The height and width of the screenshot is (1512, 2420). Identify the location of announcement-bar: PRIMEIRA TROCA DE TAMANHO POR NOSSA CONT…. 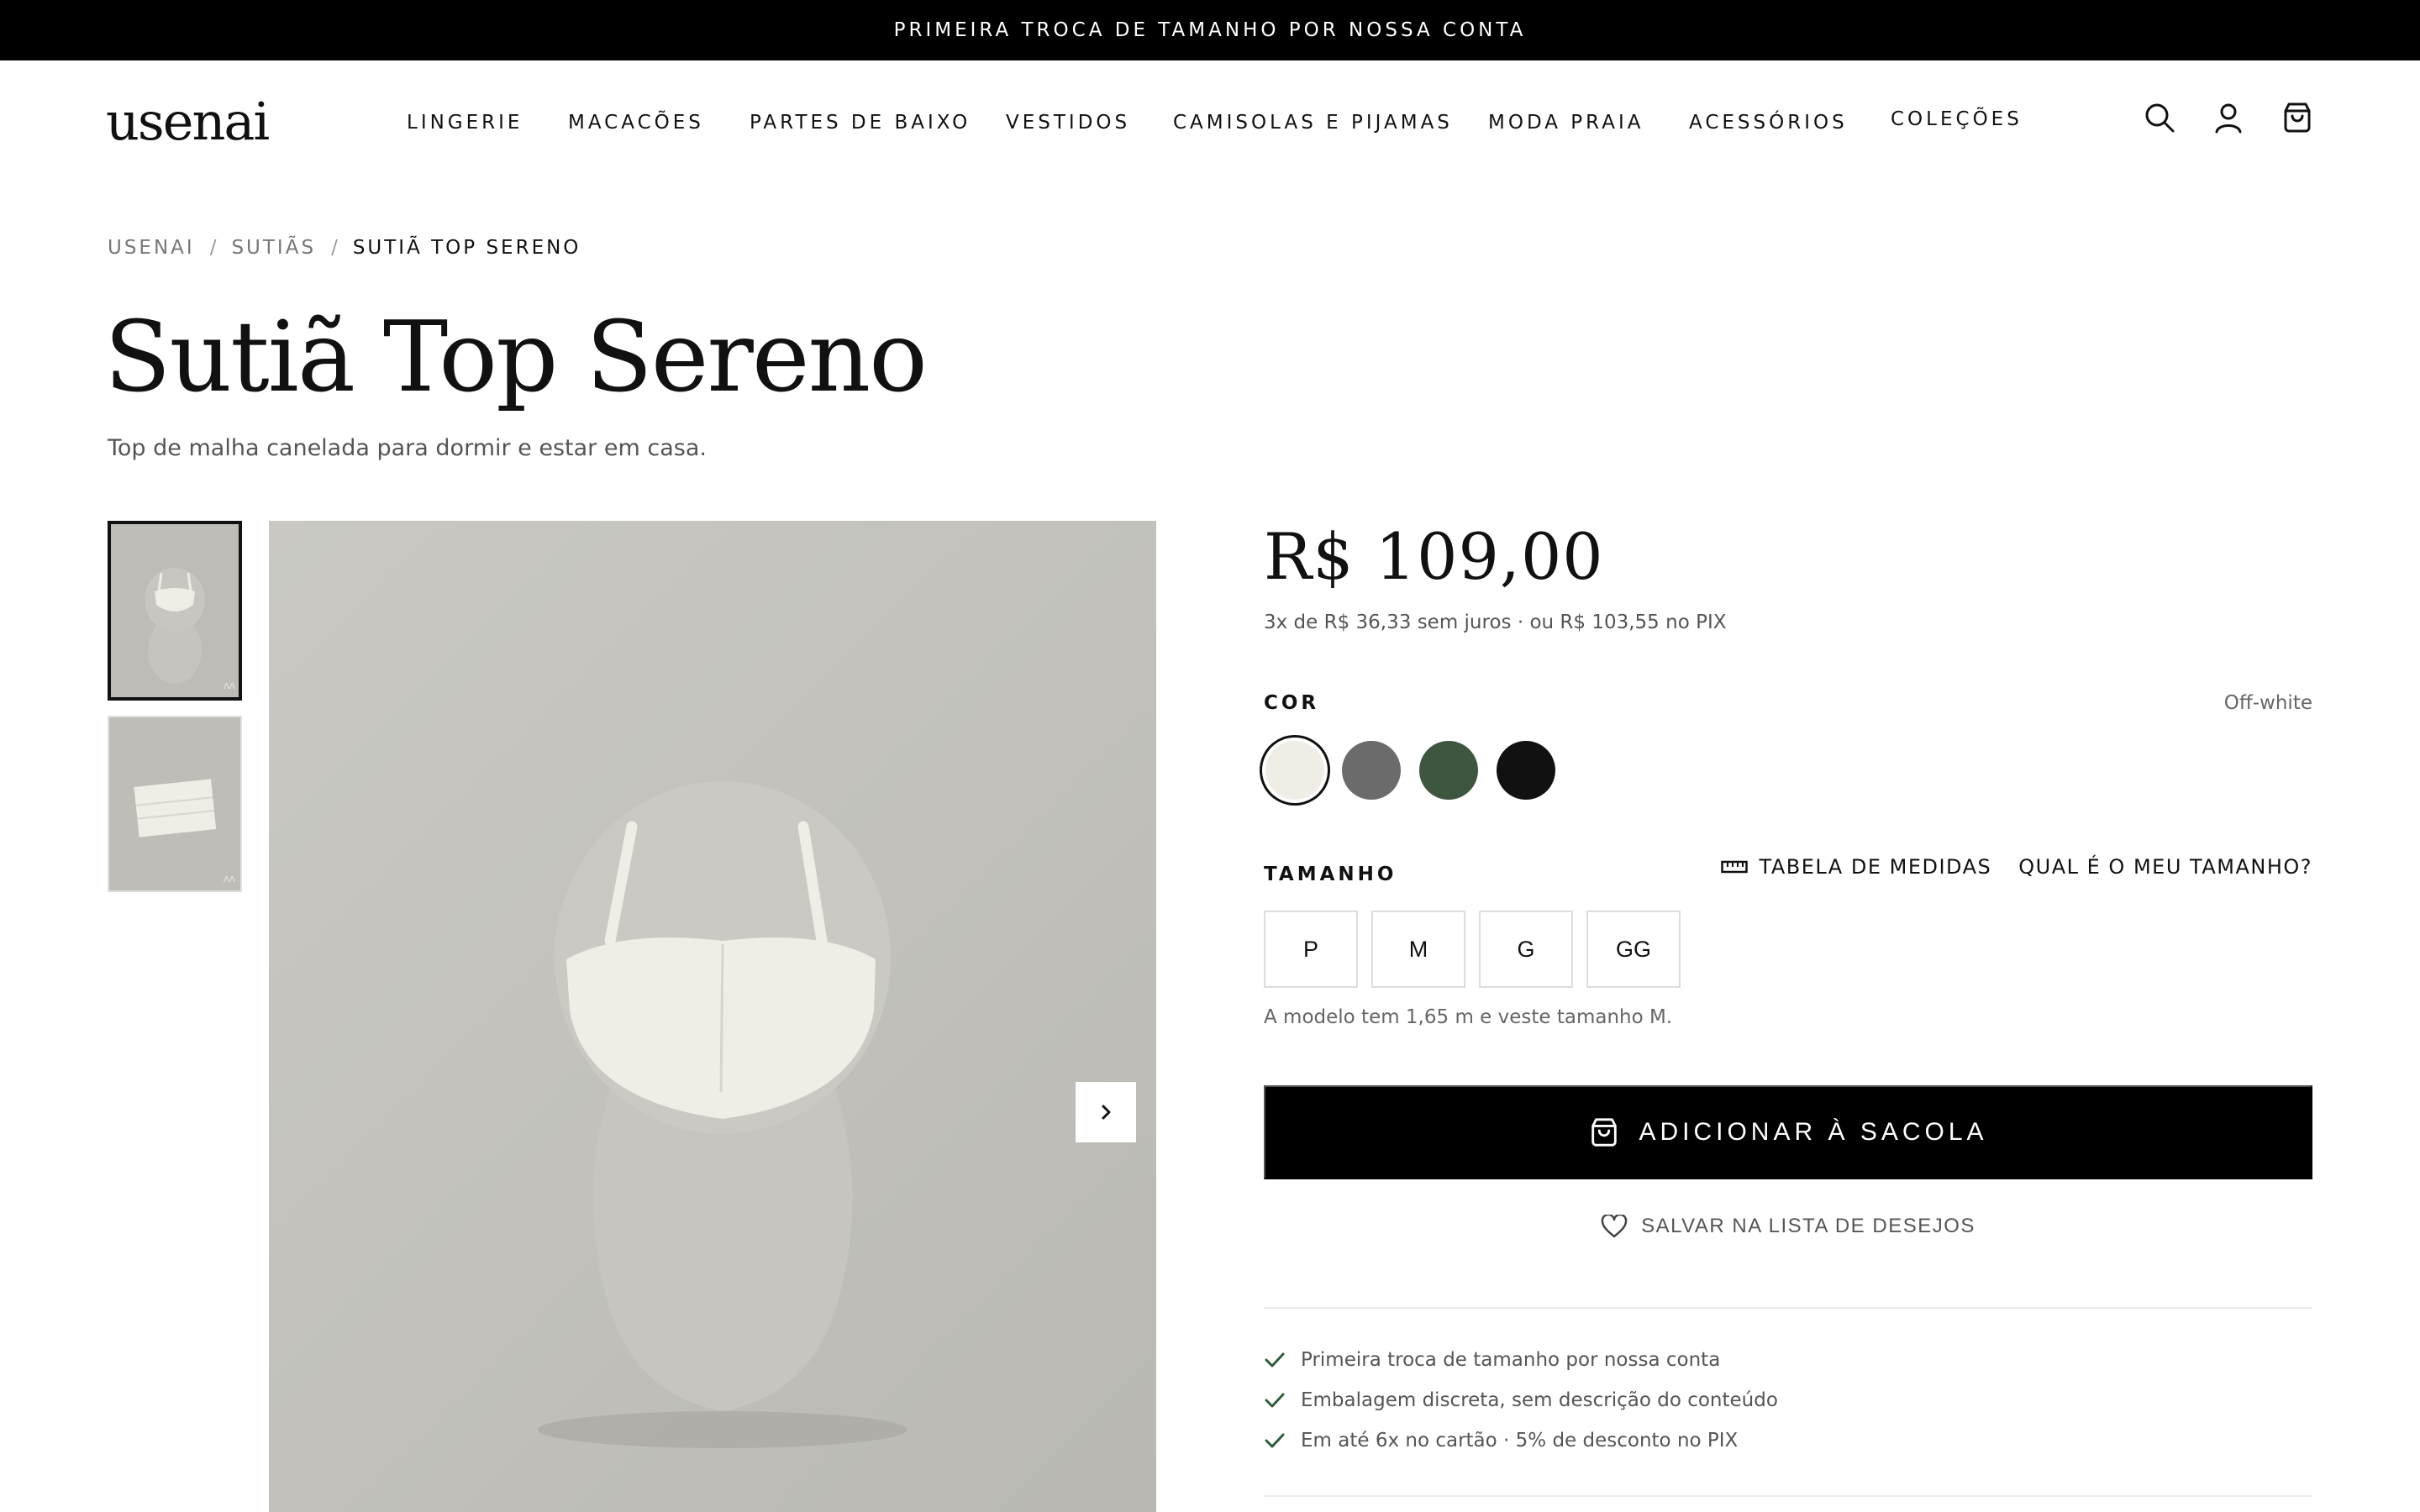
(1210, 30).